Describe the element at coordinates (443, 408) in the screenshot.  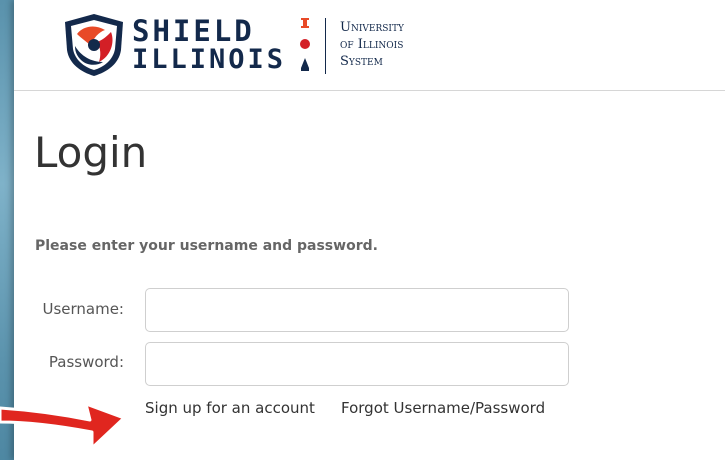
I see `forgot-credentials-link: Forgot Username/Password` at that location.